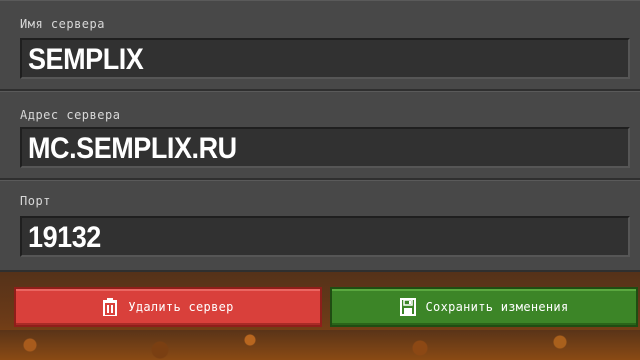 The image size is (640, 360). What do you see at coordinates (86, 59) in the screenshot?
I see `server-name-value: SEMPLIX` at bounding box center [86, 59].